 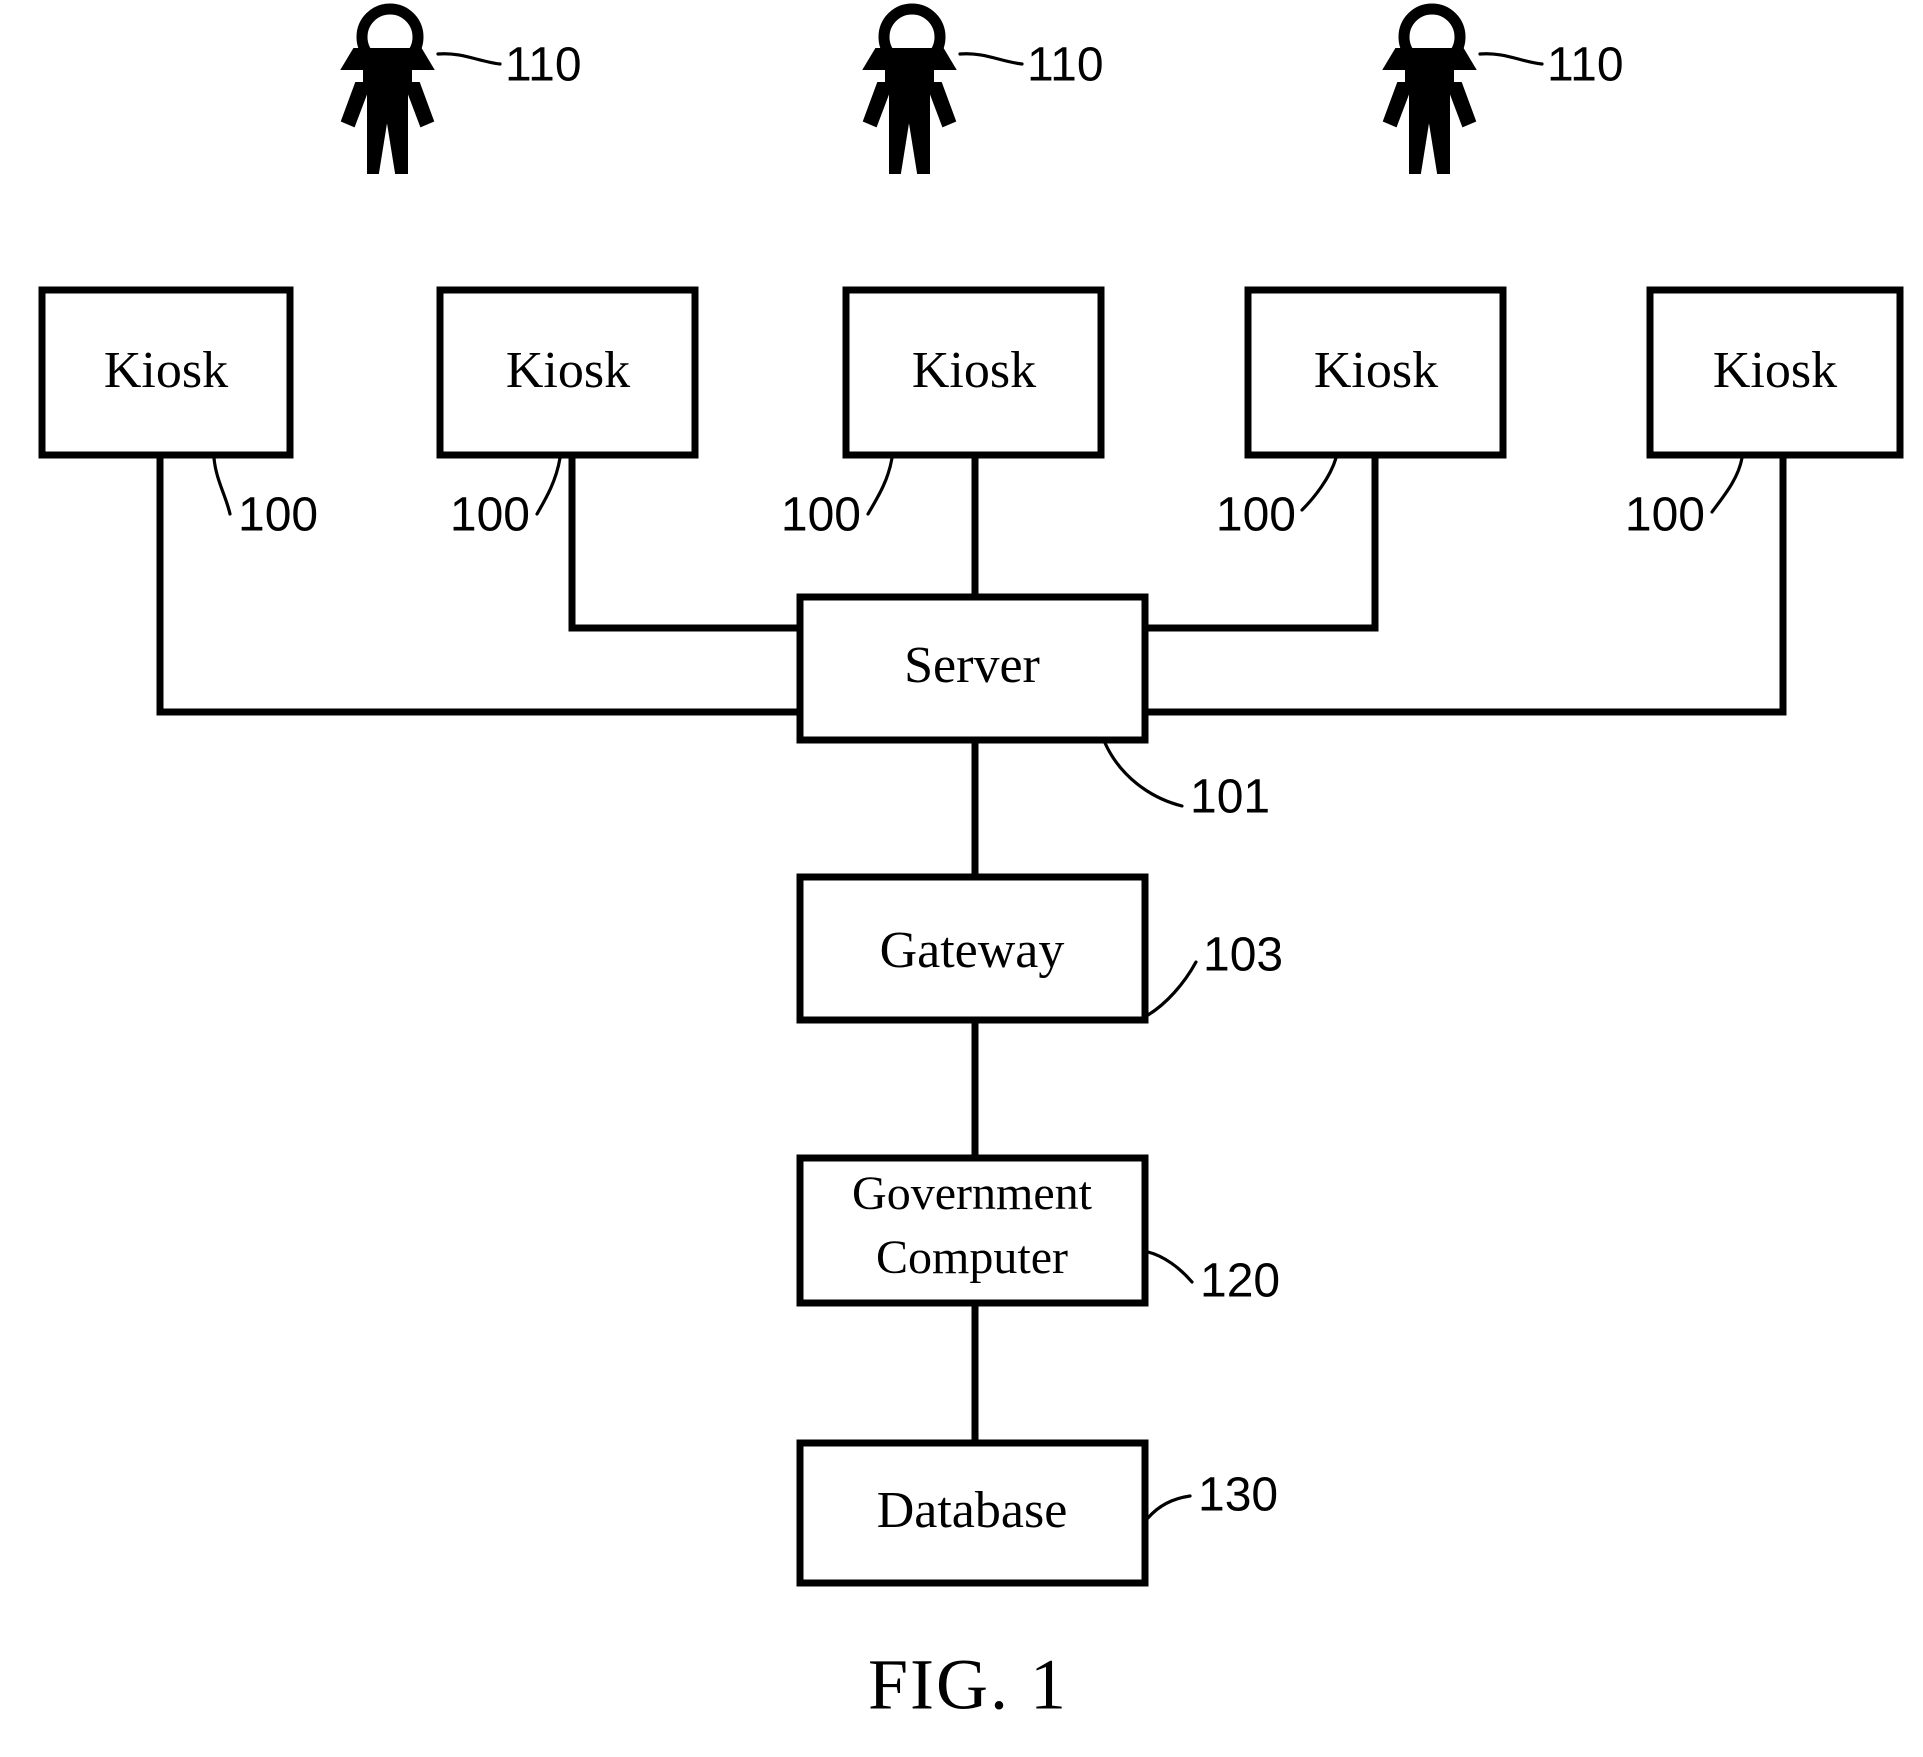 I want to click on gateway-node: Gateway 103, so click(x=1039, y=948).